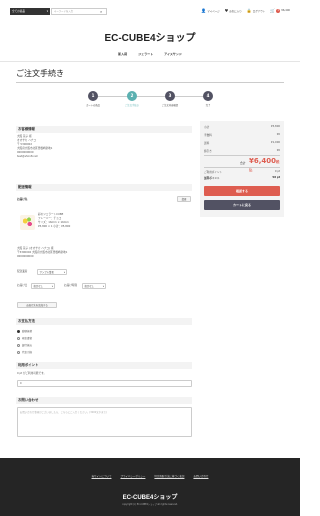 This screenshot has height=516, width=320. What do you see at coordinates (22, 199) in the screenshot?
I see `destination-label: お届け先` at bounding box center [22, 199].